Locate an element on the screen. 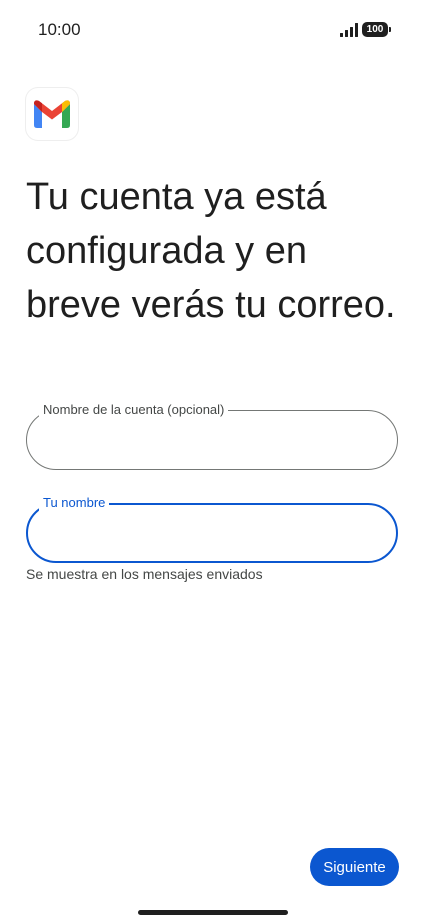 The image size is (425, 923). status-time: 10:00 is located at coordinates (59, 29).